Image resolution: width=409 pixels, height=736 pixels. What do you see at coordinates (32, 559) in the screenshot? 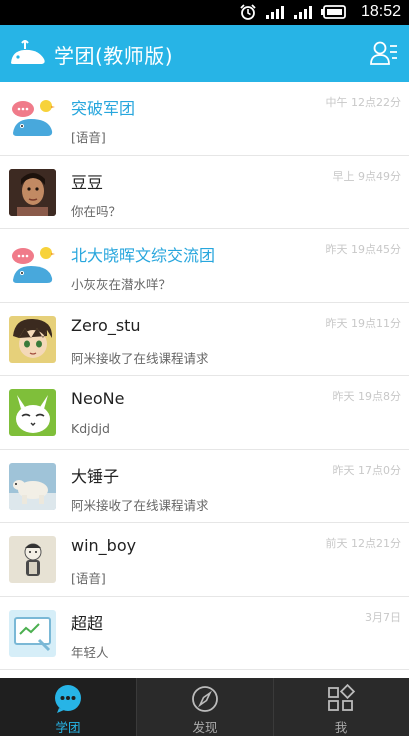
I see `snow-figure-avatar-icon` at bounding box center [32, 559].